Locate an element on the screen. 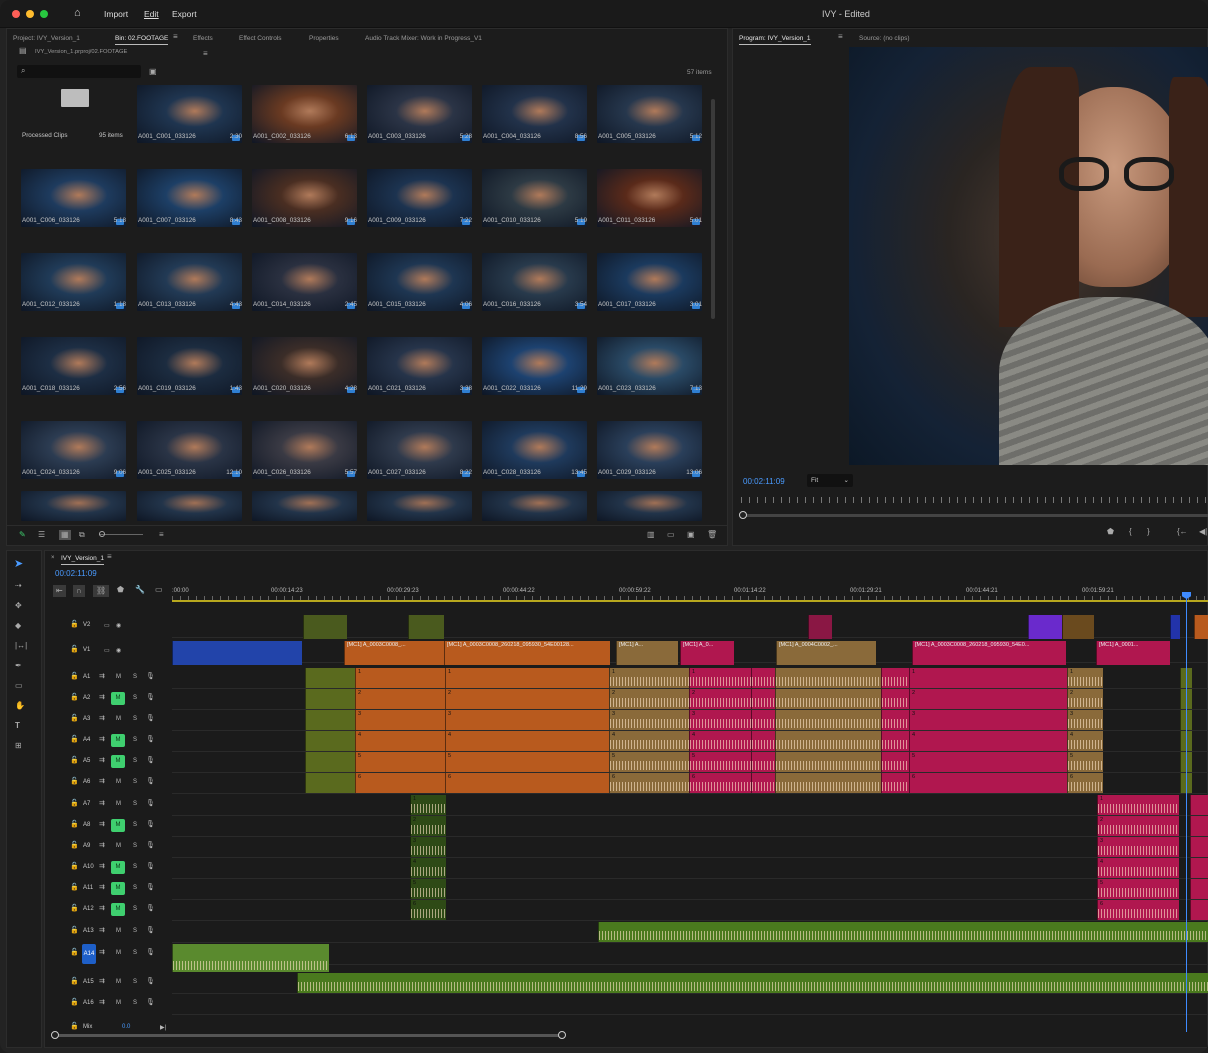  timeline-timecode: 00:02:11:09 is located at coordinates (76, 573).